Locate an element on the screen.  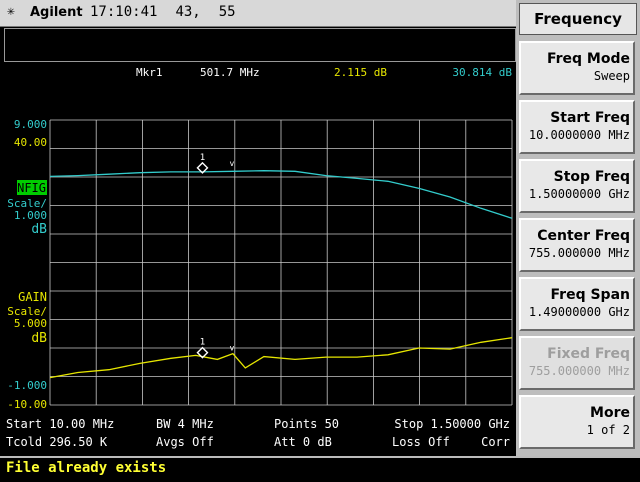
nfig-ref-bottom: -1.000 is located at coordinates (27, 385).